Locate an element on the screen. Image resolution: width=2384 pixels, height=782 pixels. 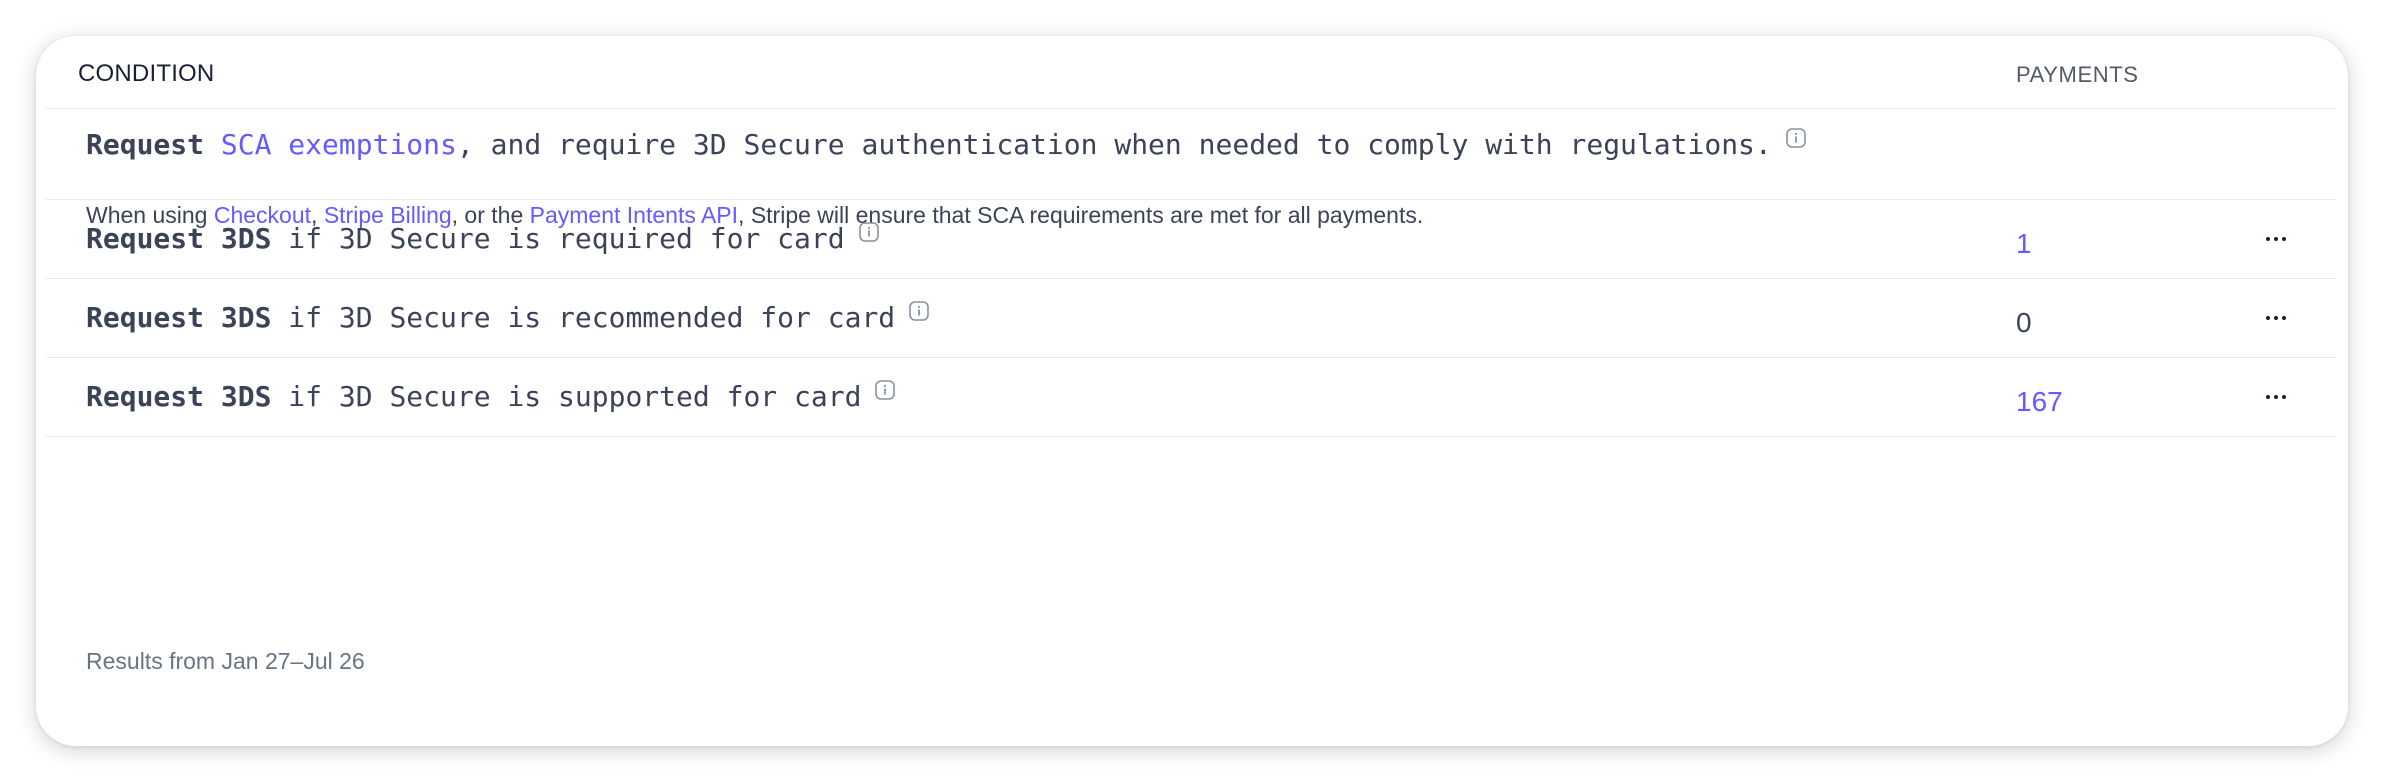
payments-count-link: 1 is located at coordinates (2024, 244).